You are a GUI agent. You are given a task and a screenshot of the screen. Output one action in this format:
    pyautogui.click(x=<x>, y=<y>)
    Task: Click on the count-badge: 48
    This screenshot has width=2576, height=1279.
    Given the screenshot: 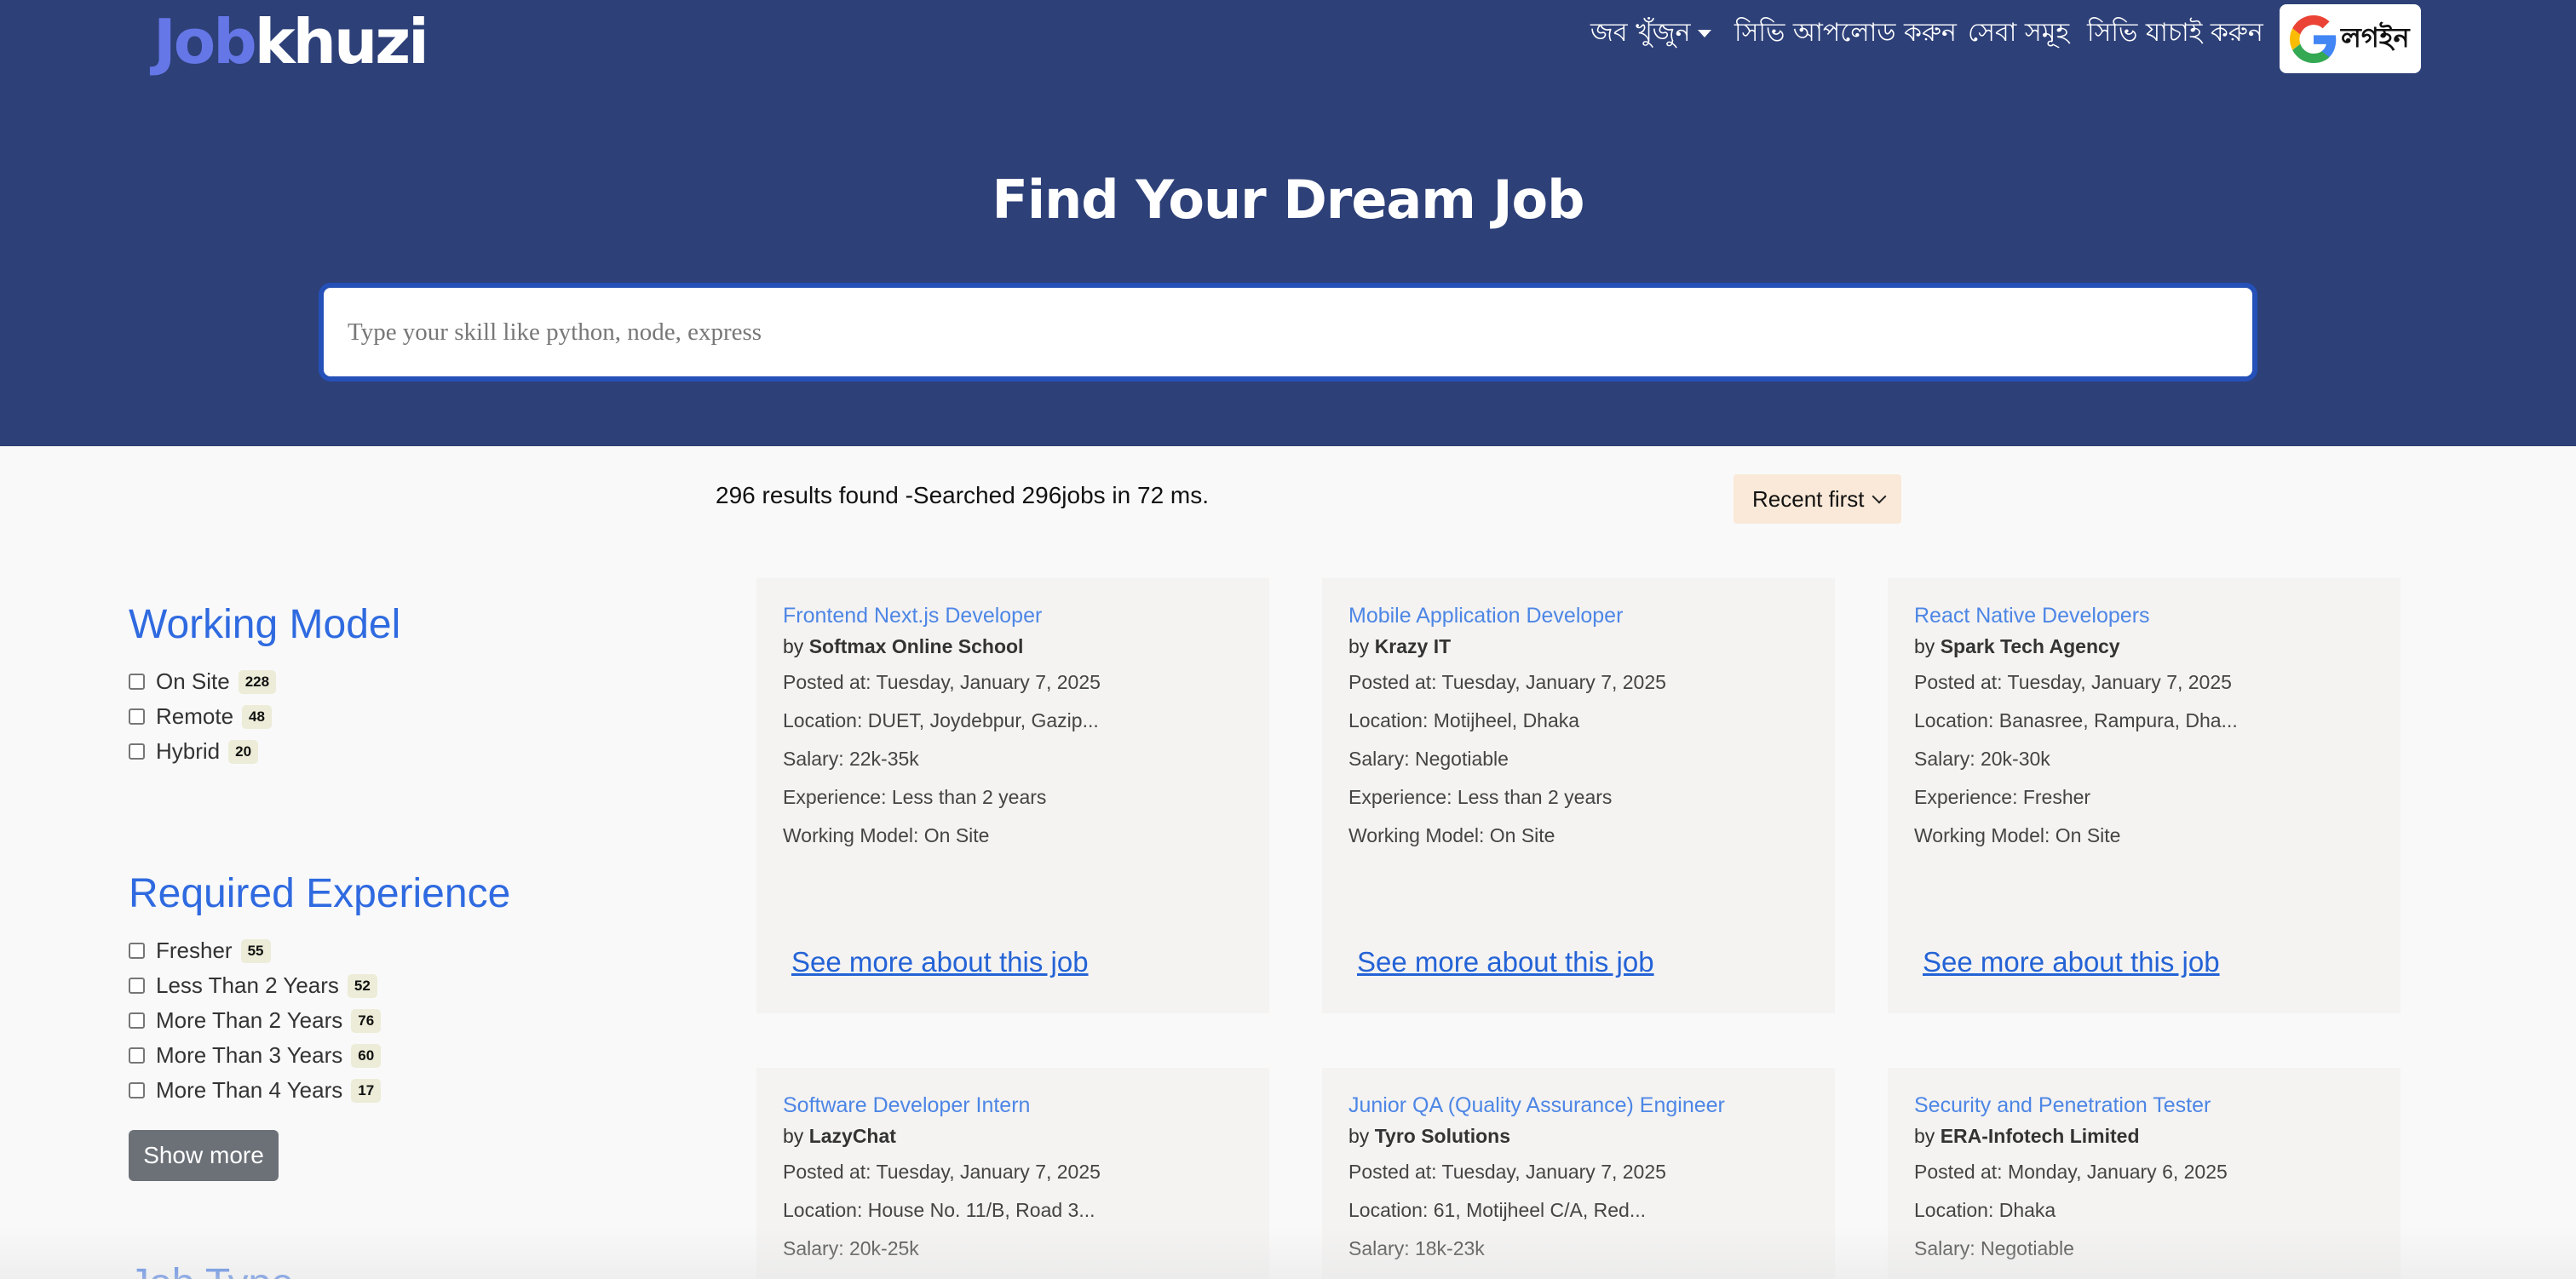 What is the action you would take?
    pyautogui.click(x=257, y=717)
    